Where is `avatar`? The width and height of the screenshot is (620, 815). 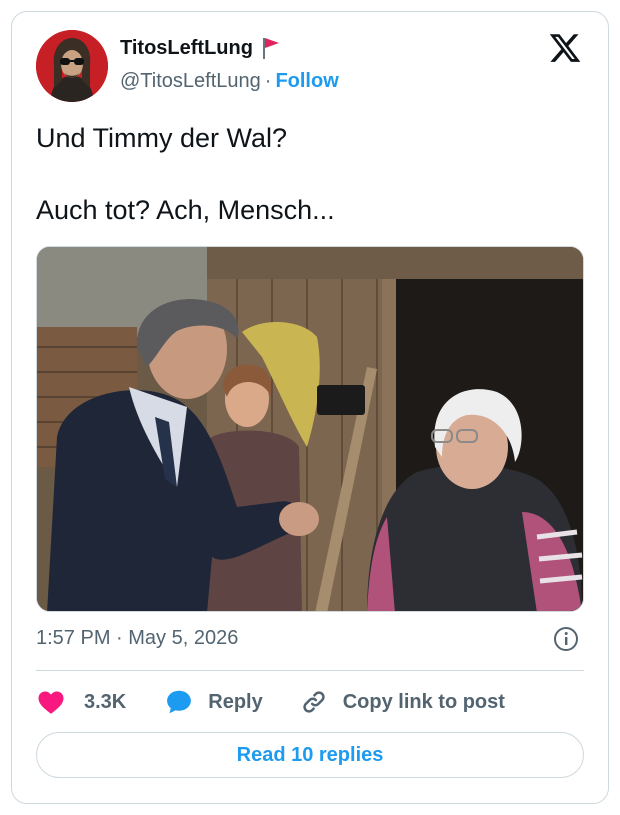
avatar is located at coordinates (72, 66).